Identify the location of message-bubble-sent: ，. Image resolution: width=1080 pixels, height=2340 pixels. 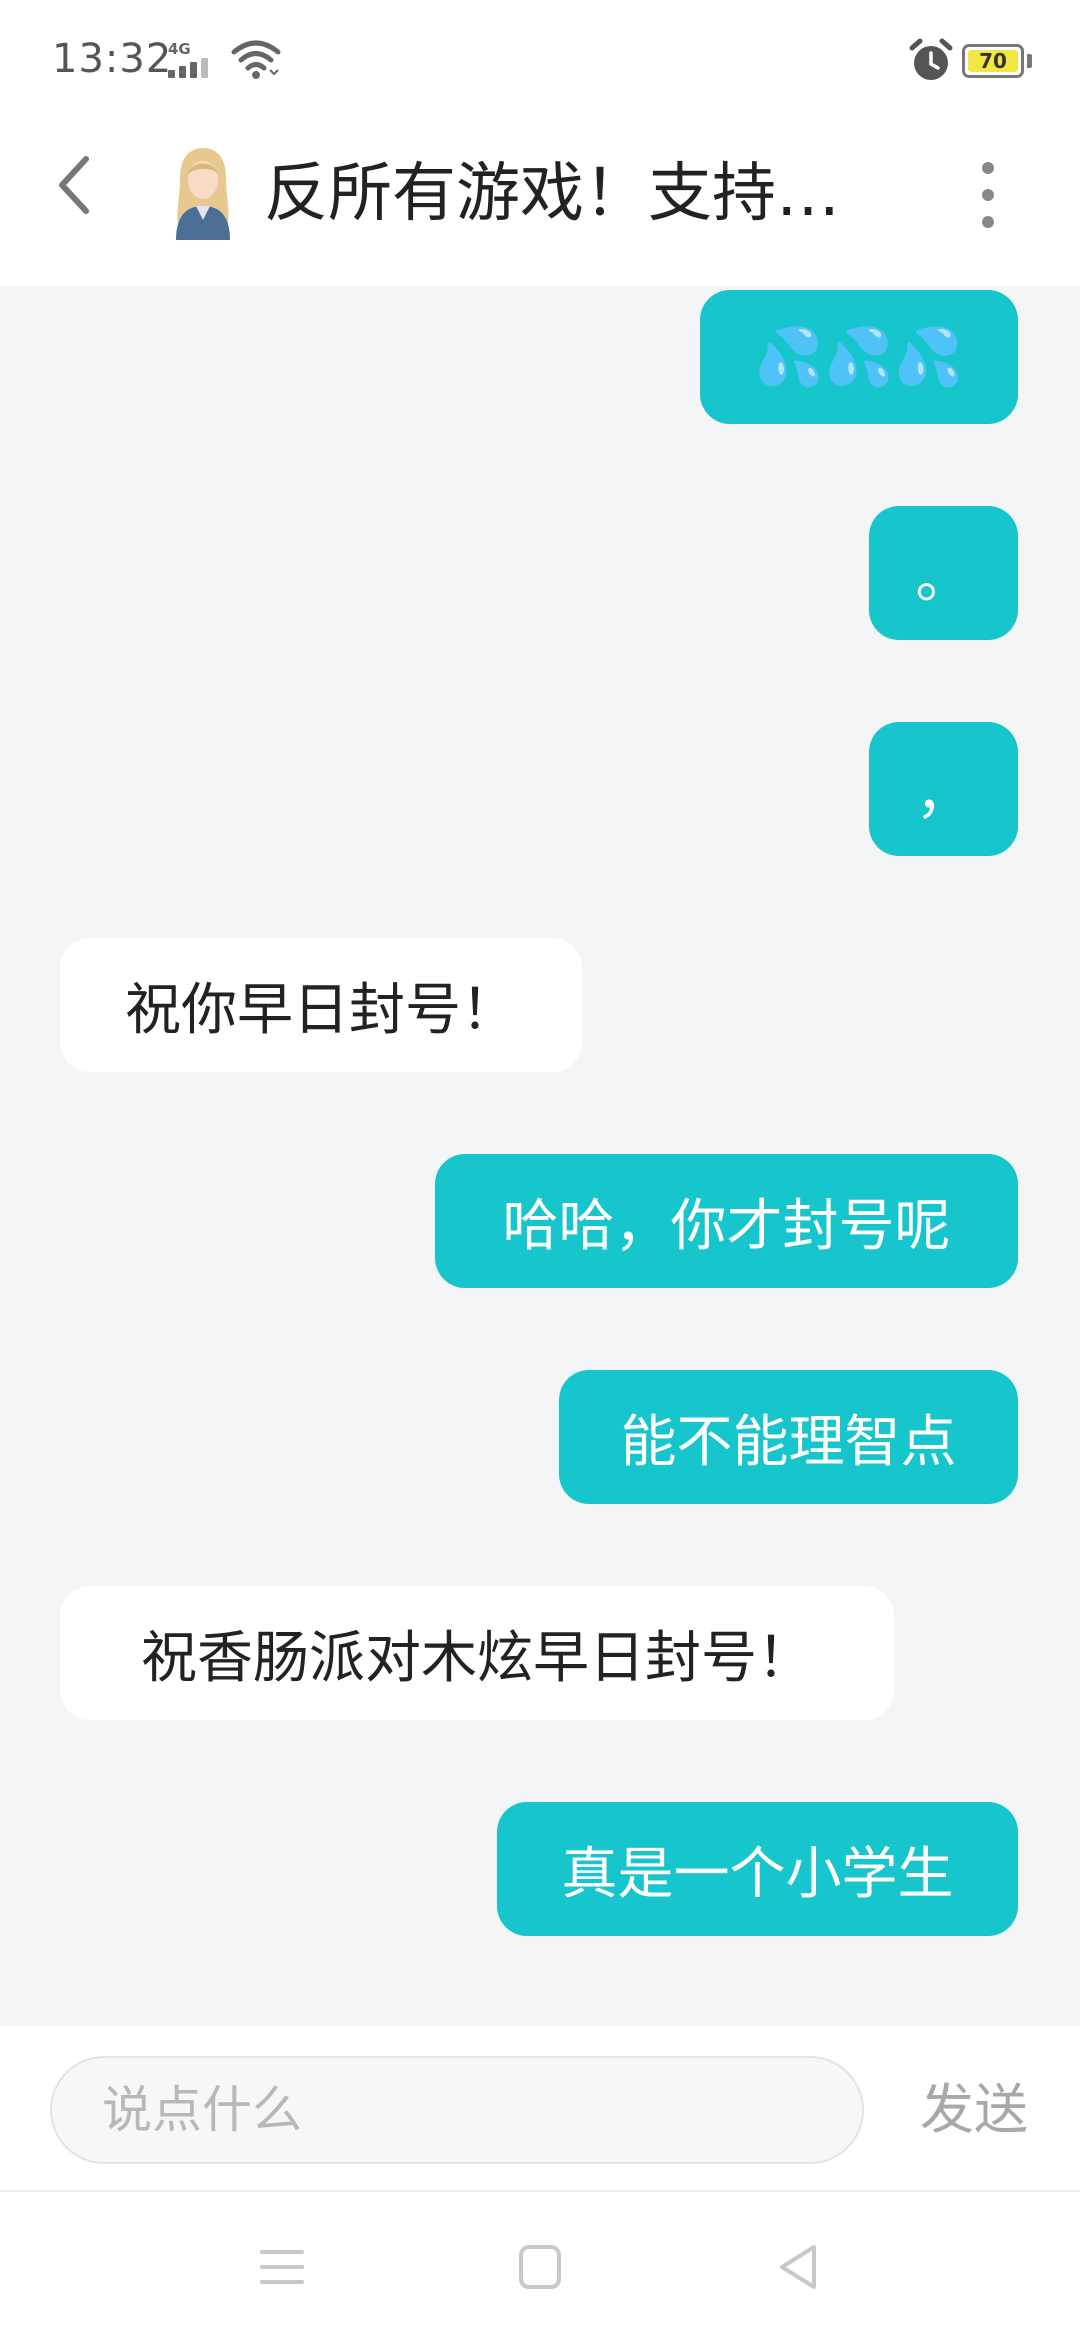
(943, 789).